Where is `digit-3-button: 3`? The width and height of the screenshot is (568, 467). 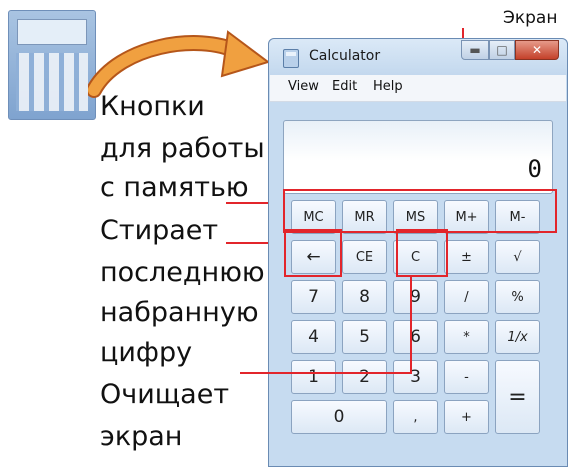 digit-3-button: 3 is located at coordinates (415, 377).